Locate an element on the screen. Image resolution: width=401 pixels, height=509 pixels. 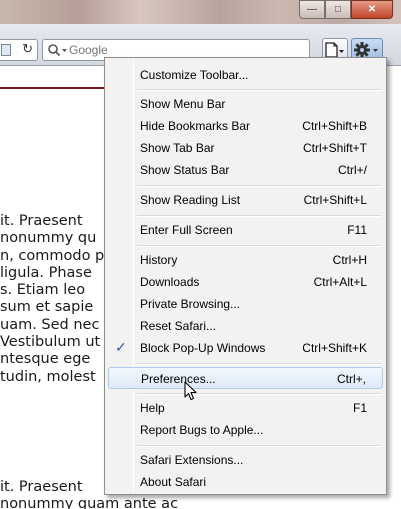
window-controls: — □ ✕ is located at coordinates (346, 9).